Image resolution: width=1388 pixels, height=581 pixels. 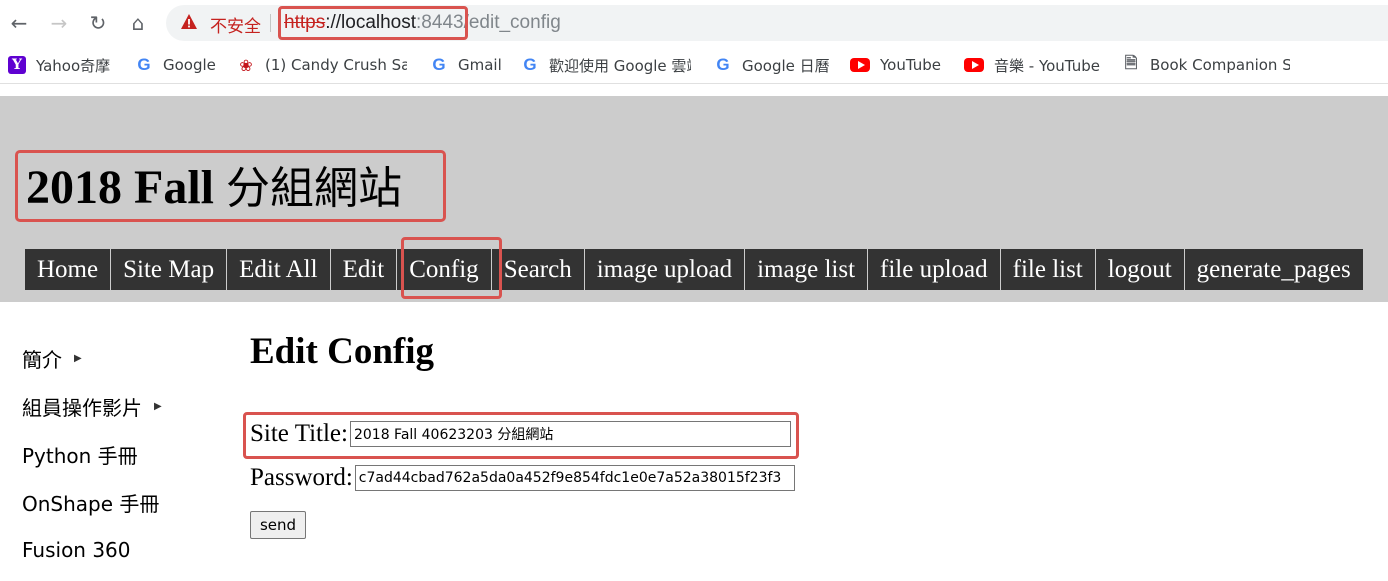 I want to click on config-highlight-box, so click(x=451, y=268).